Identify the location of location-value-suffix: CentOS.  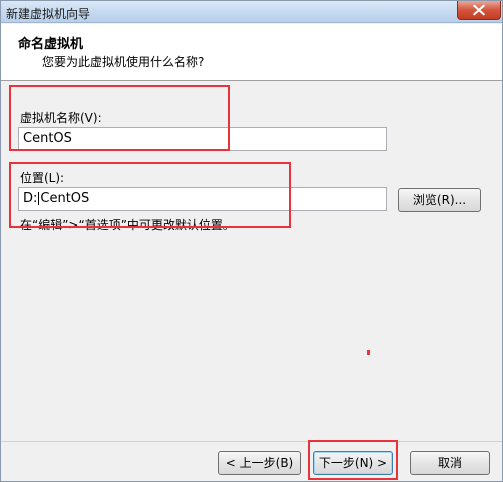
(65, 198).